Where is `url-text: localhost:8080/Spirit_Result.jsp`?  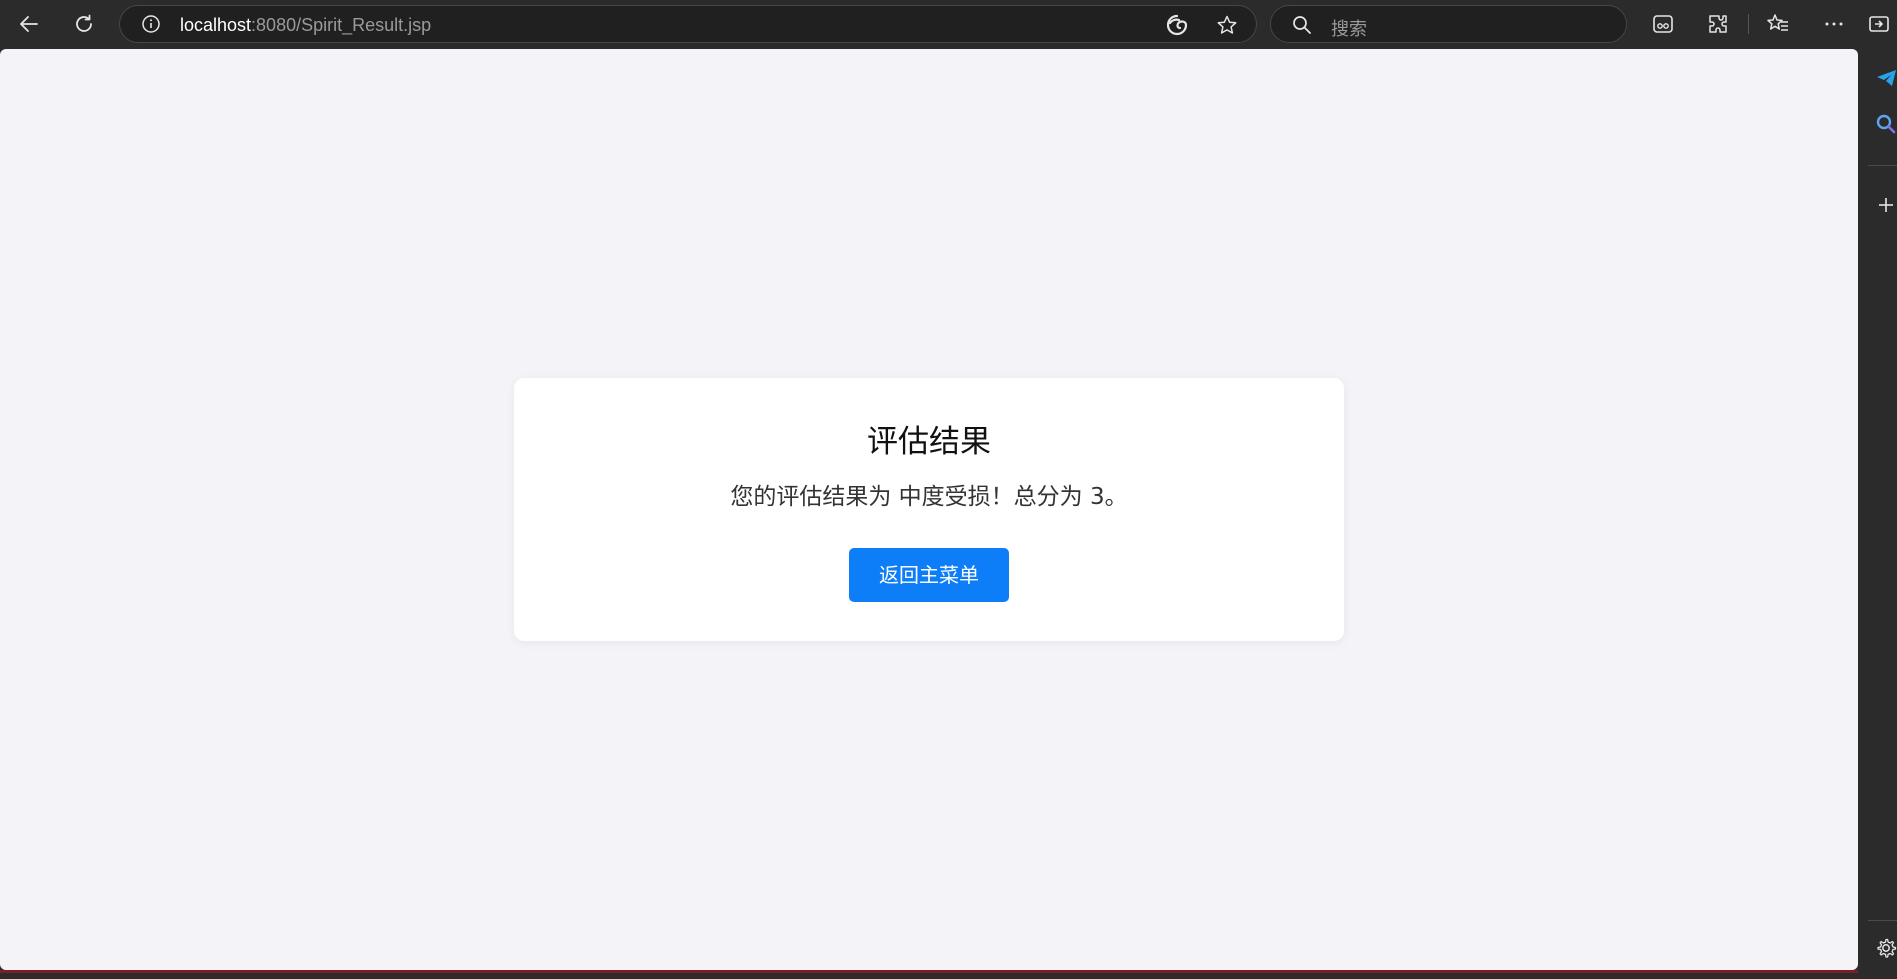
url-text: localhost:8080/Spirit_Result.jsp is located at coordinates (305, 25).